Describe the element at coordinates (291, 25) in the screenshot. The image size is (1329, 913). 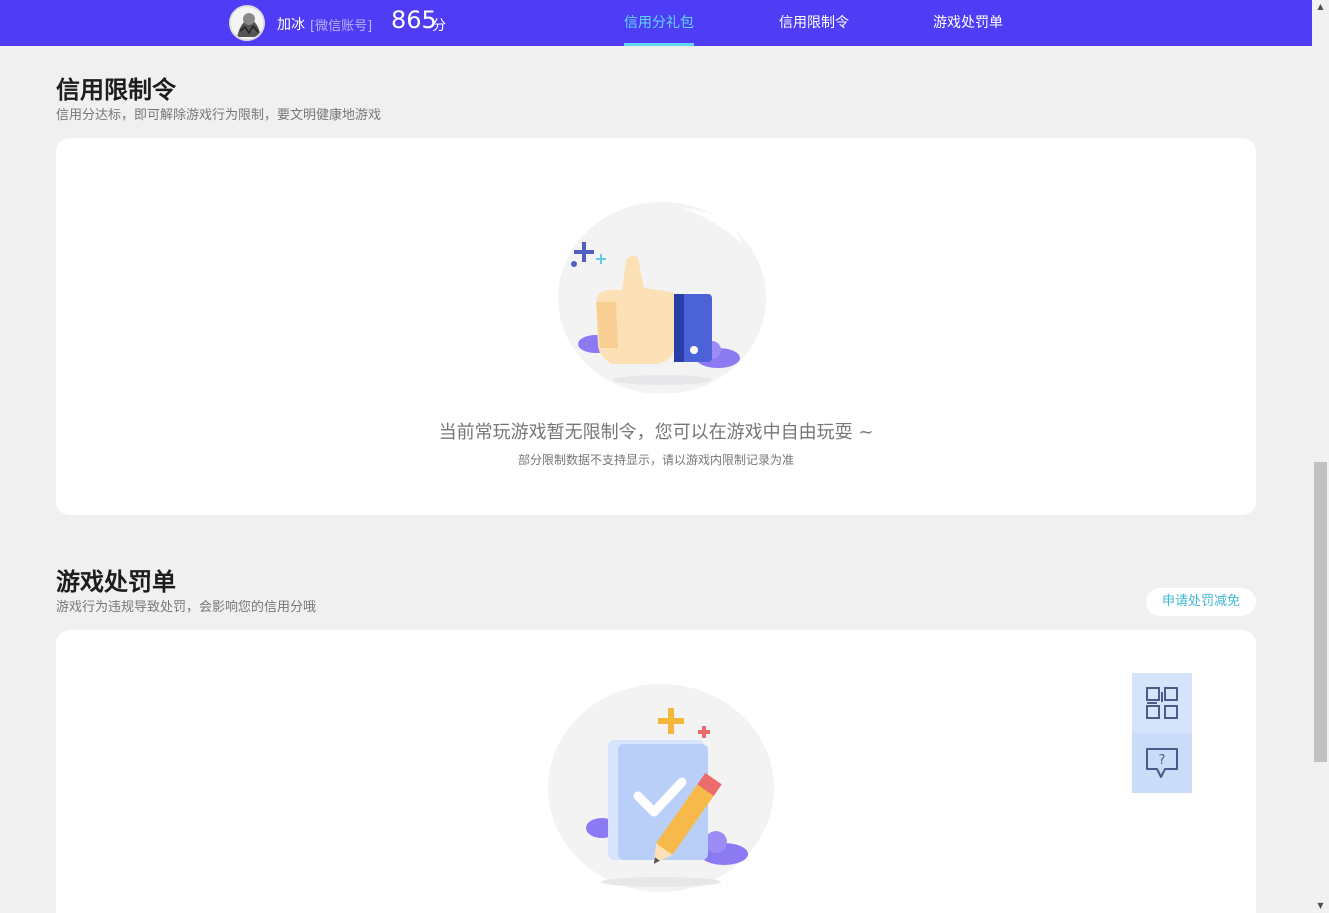
I see `user-name: 加冰` at that location.